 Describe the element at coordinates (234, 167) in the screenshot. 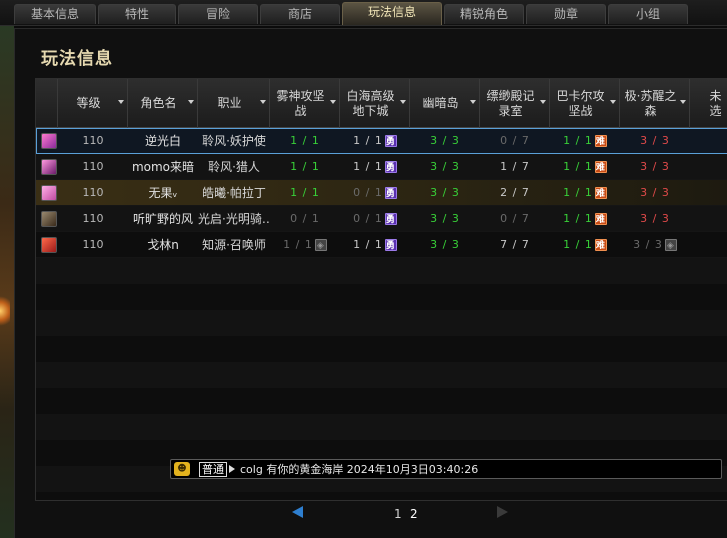

I see `job-cell: 聆风·猎人` at that location.